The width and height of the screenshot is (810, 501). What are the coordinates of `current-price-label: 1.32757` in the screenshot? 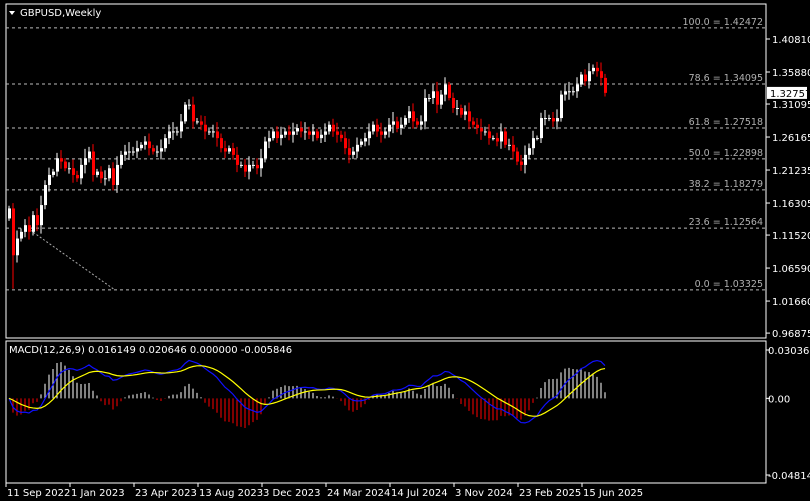 It's located at (790, 94).